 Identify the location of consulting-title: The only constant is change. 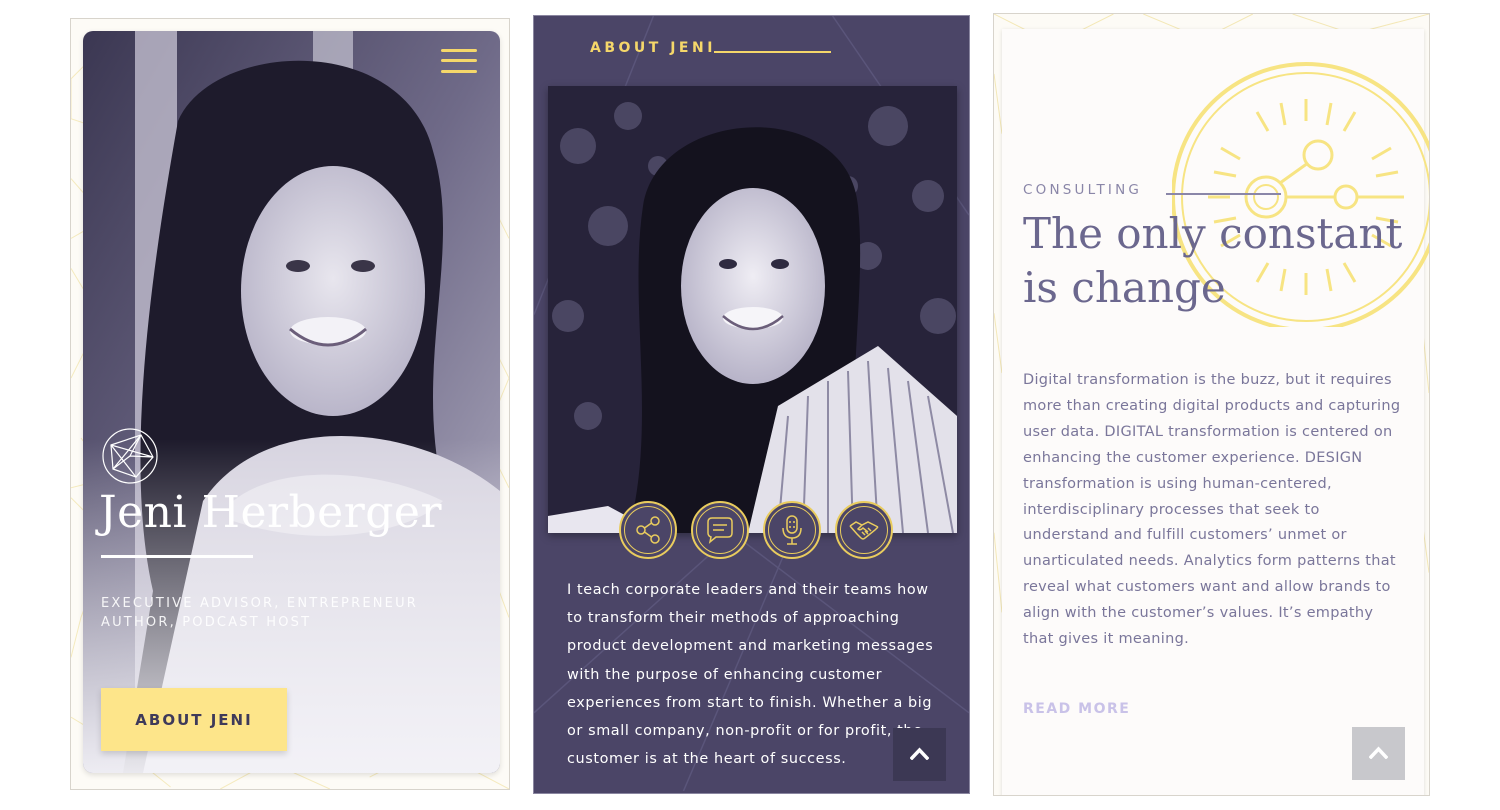
(1213, 260).